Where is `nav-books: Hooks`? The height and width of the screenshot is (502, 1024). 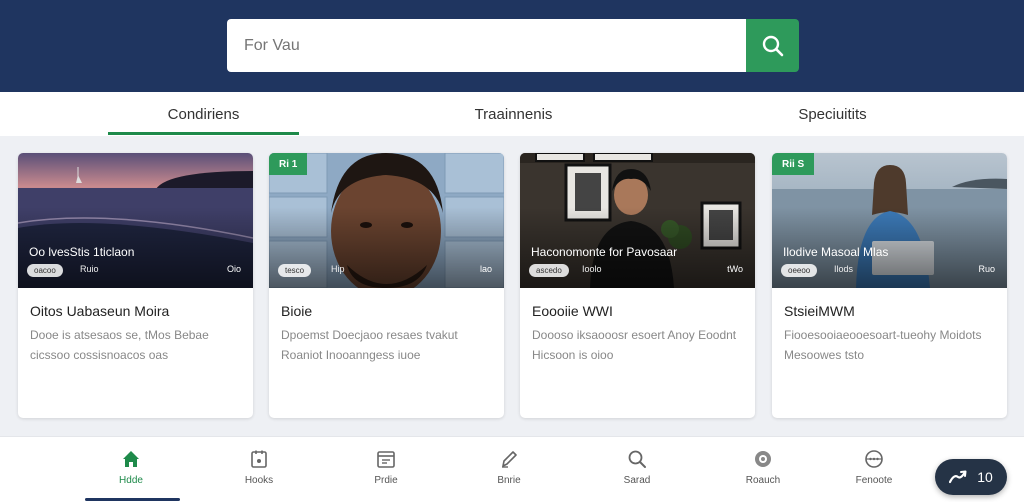
nav-books: Hooks is located at coordinates (259, 469).